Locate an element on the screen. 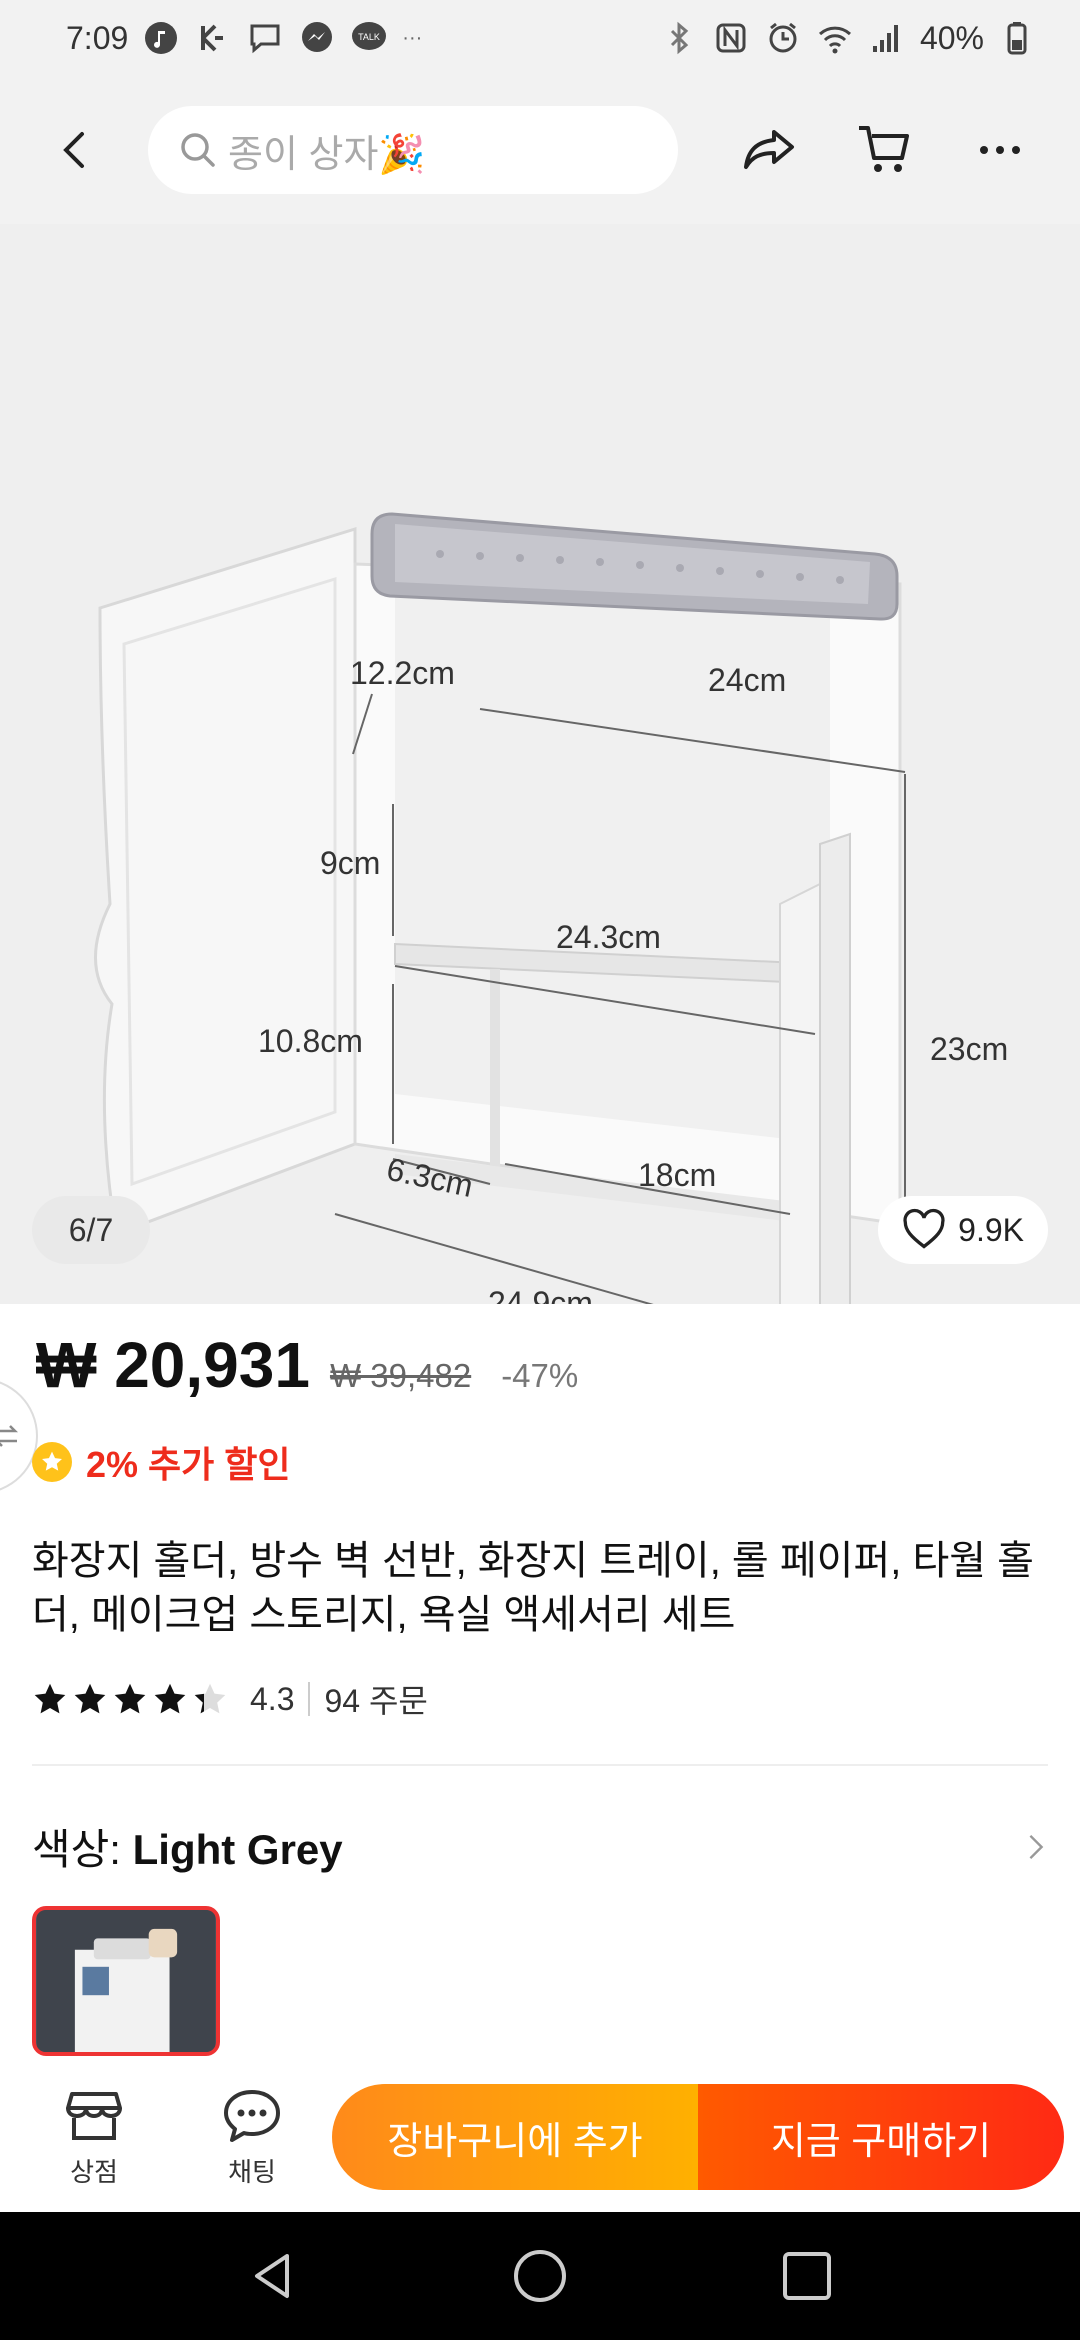 This screenshot has width=1080, height=2340. shopping-cart-icon is located at coordinates (884, 149).